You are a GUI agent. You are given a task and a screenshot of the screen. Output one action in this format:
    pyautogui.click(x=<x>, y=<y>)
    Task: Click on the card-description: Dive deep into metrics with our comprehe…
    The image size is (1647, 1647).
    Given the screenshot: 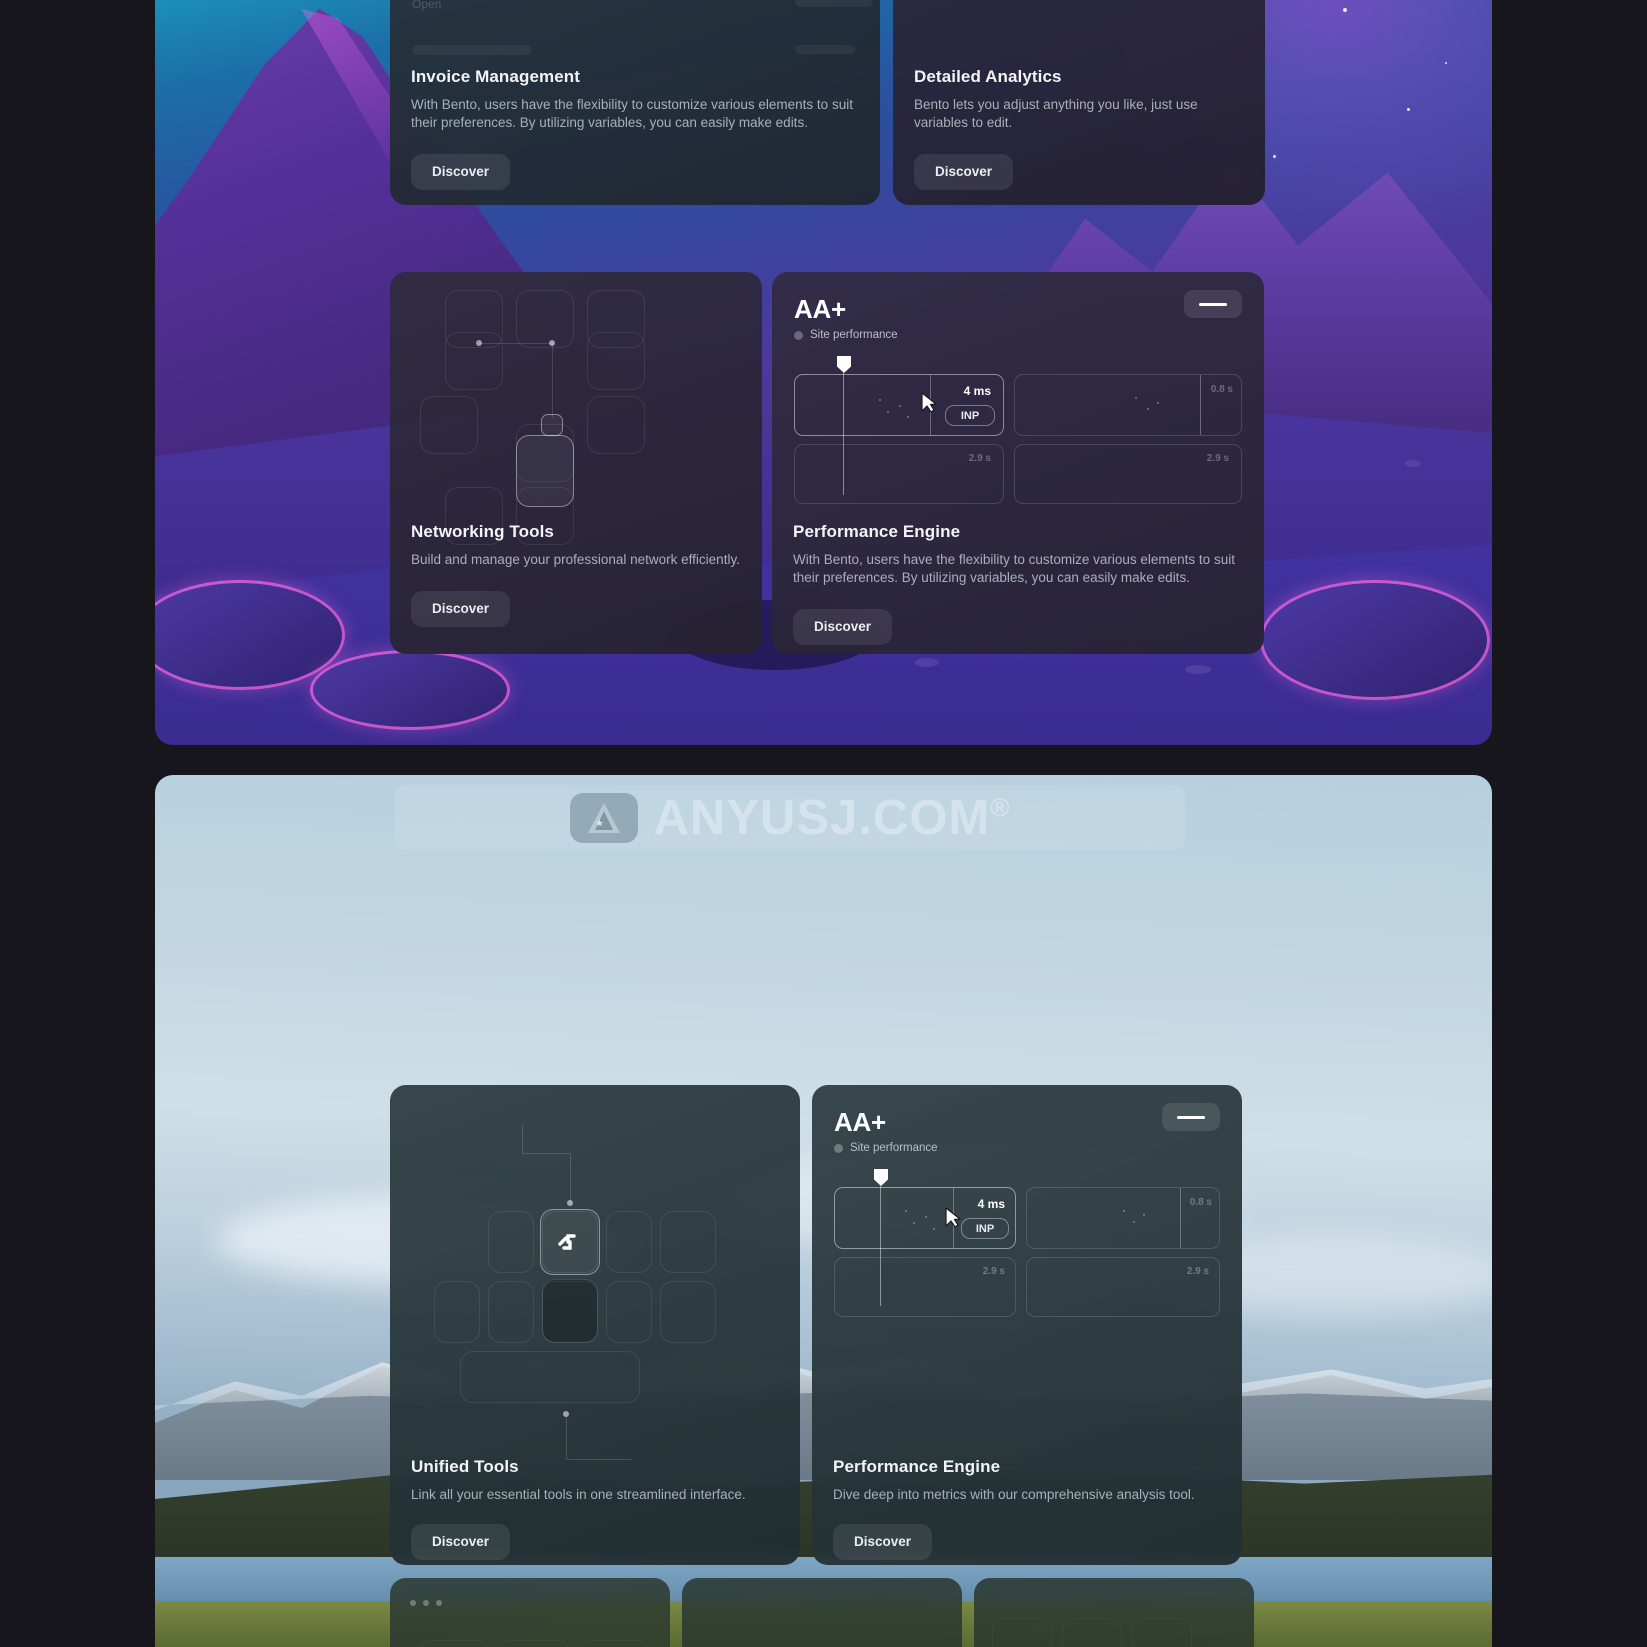 What is the action you would take?
    pyautogui.click(x=1014, y=1494)
    